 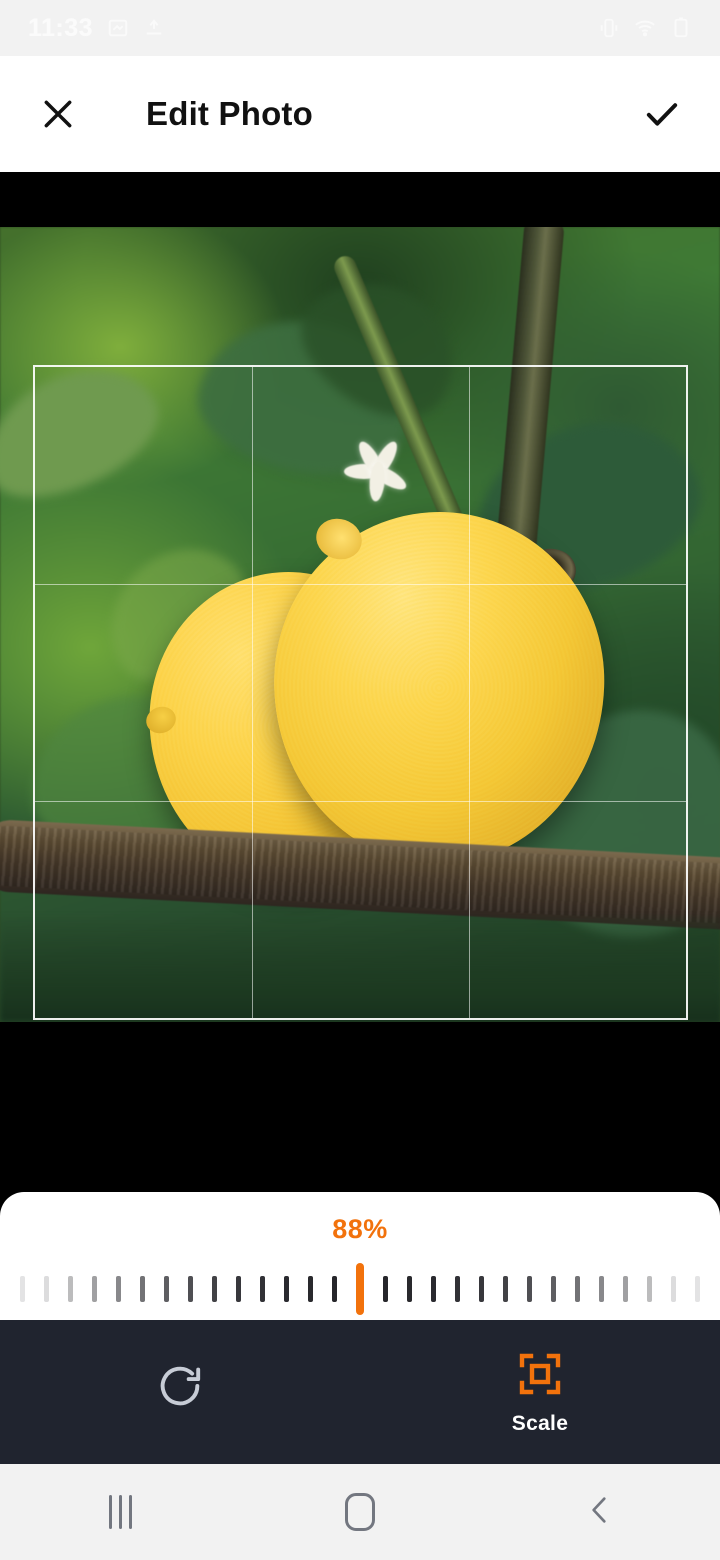 I want to click on done-button, so click(x=662, y=114).